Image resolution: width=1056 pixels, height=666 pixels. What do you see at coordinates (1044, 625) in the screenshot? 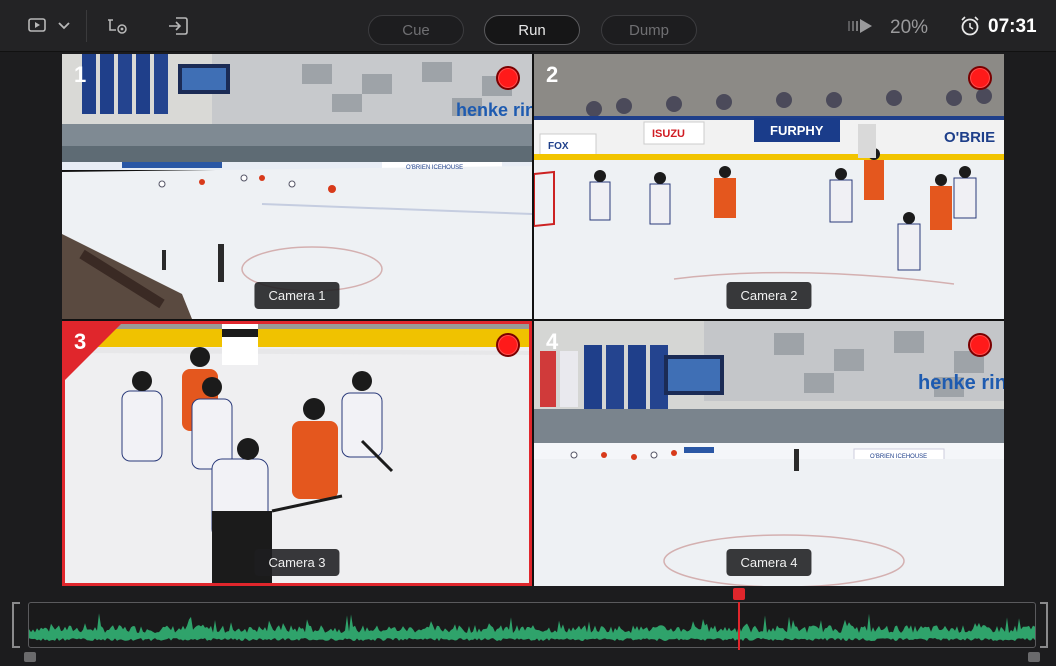
I see `out-point-bracket` at bounding box center [1044, 625].